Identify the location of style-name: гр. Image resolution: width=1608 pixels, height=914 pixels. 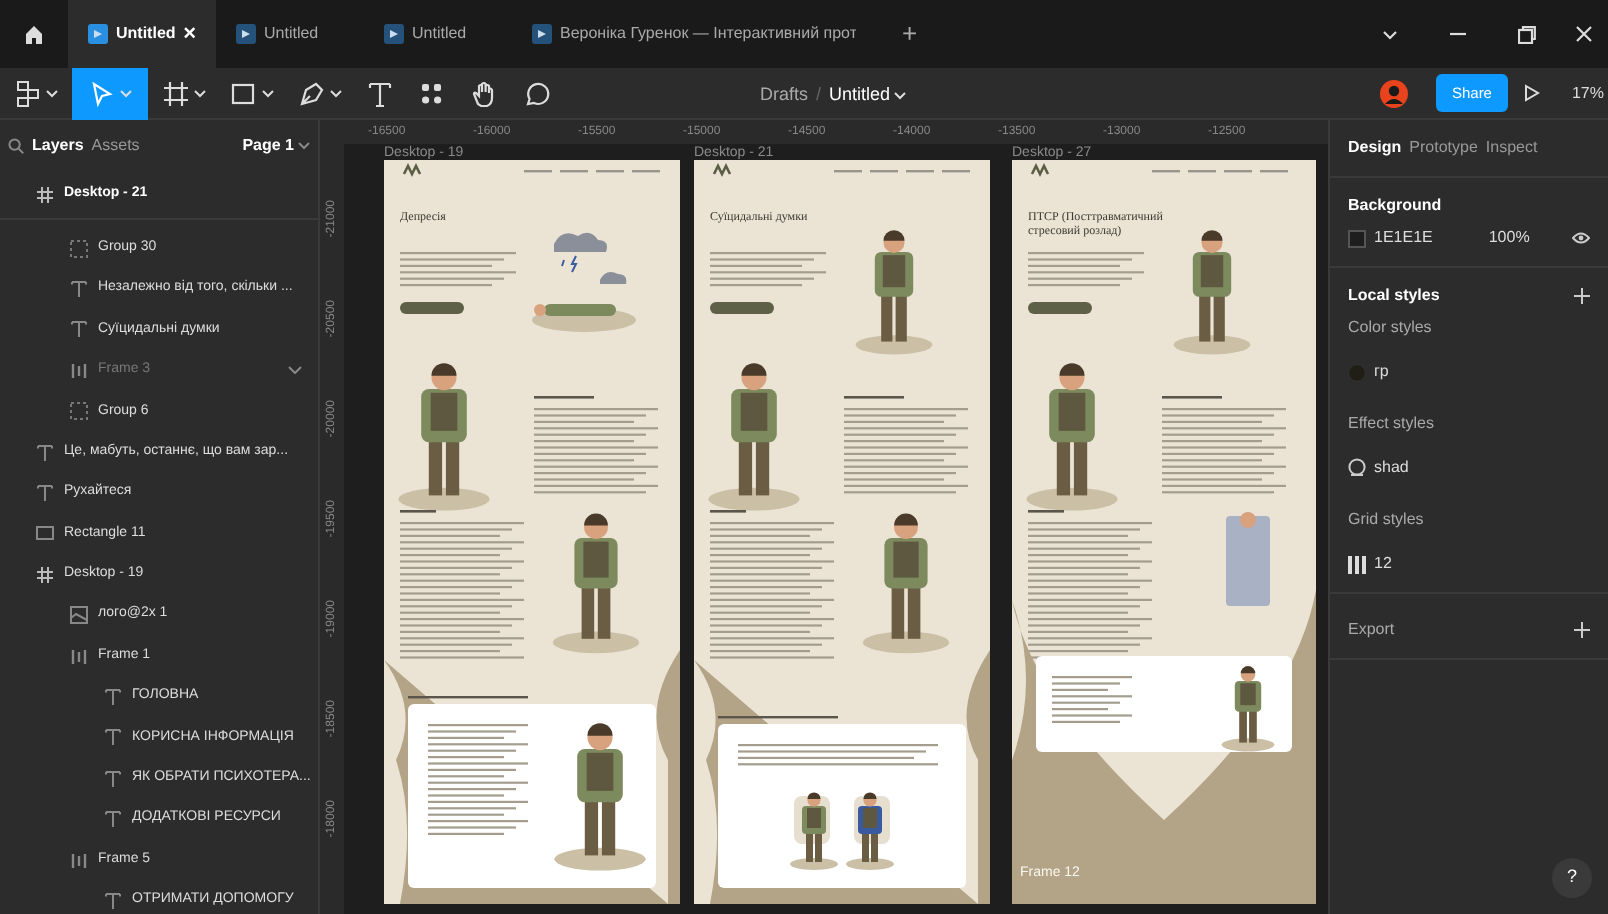
(1381, 372).